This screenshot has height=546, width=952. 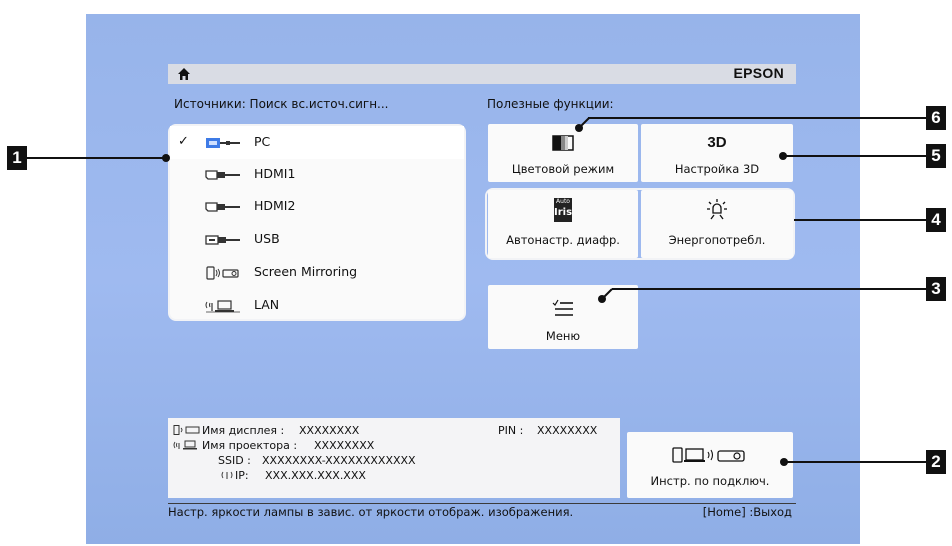 I want to click on top-bar: EPSON, so click(x=482, y=74).